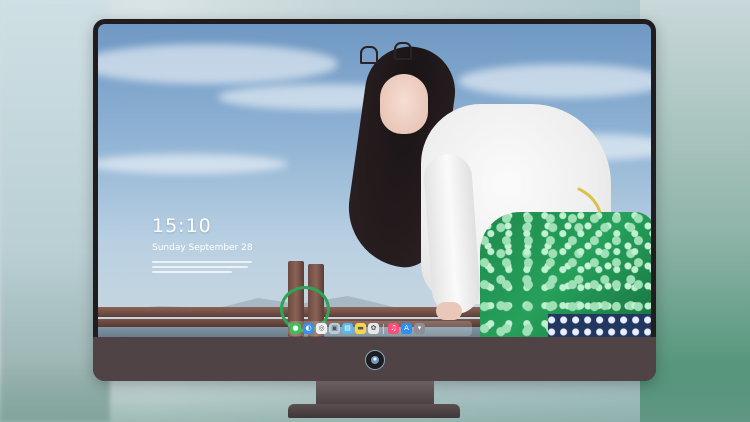  I want to click on app-store-icon: A, so click(406, 328).